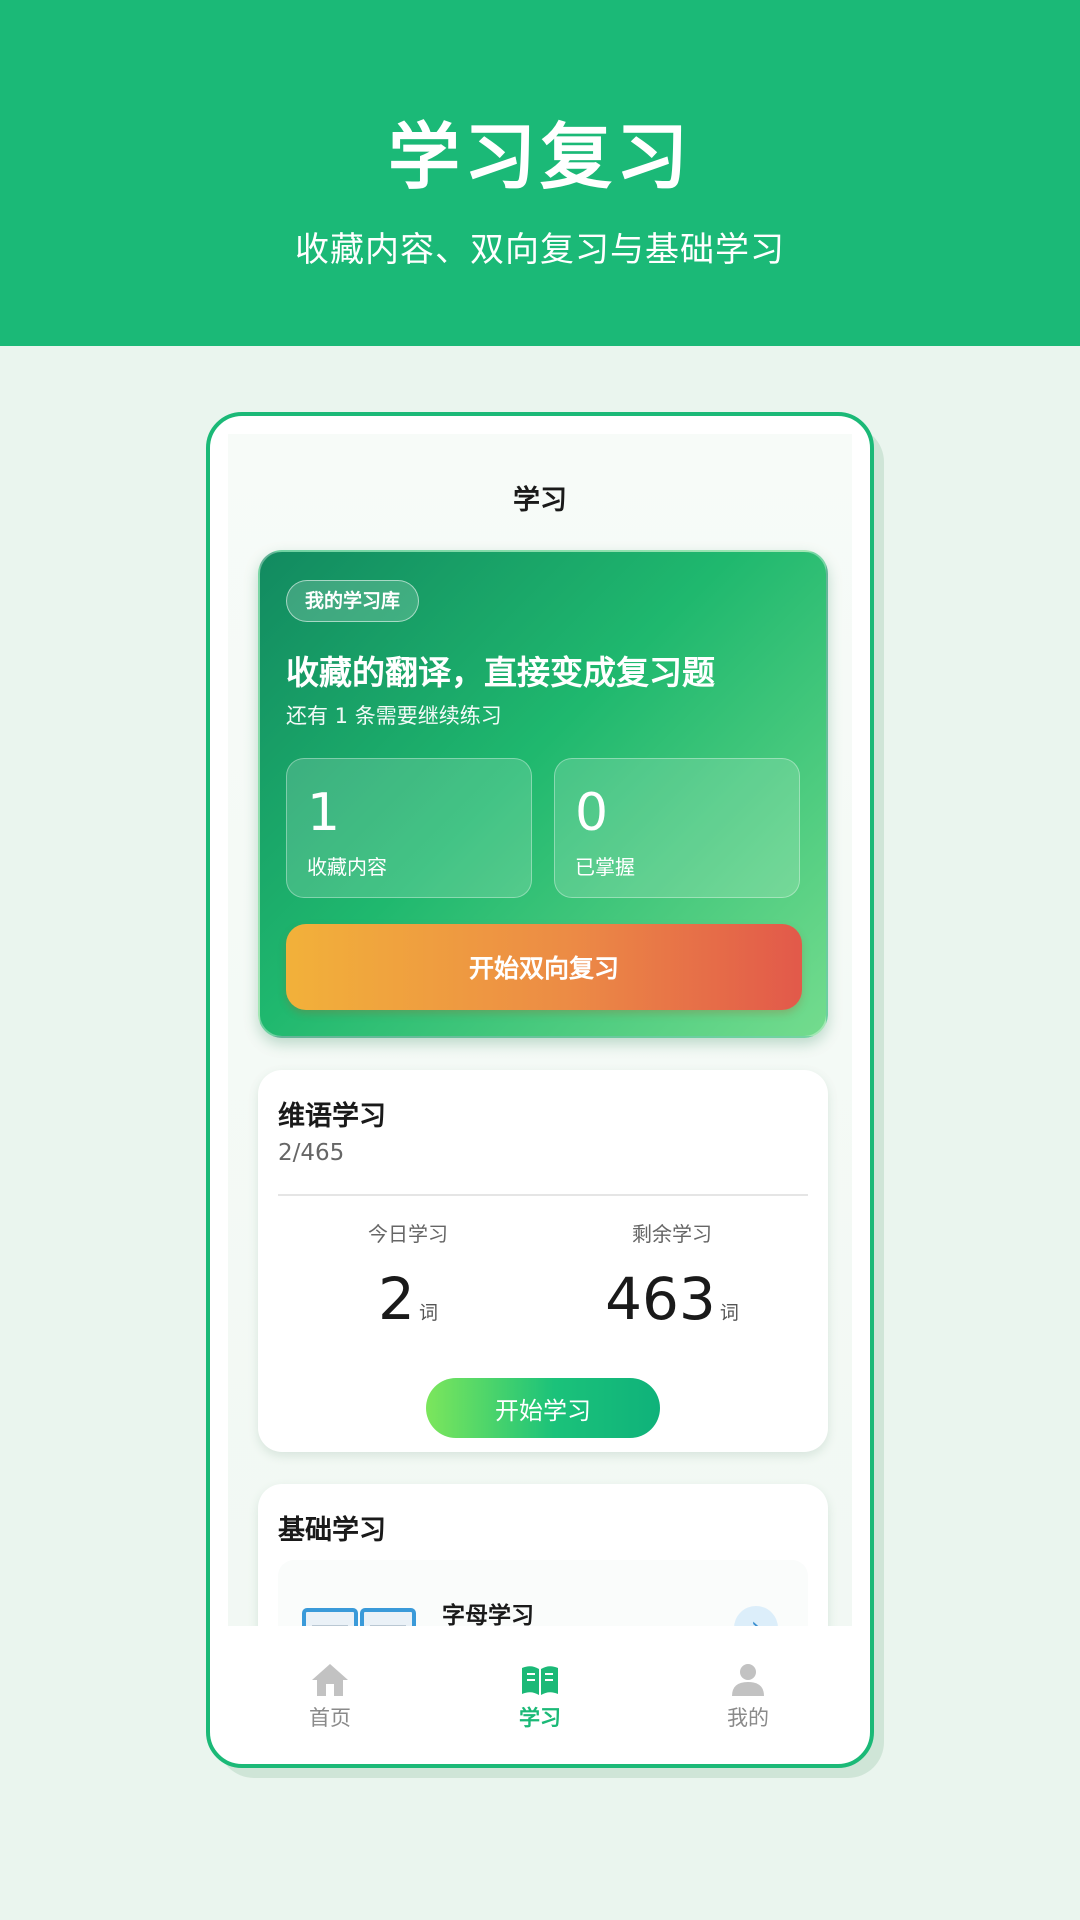 The image size is (1080, 1920). I want to click on divider, so click(543, 1195).